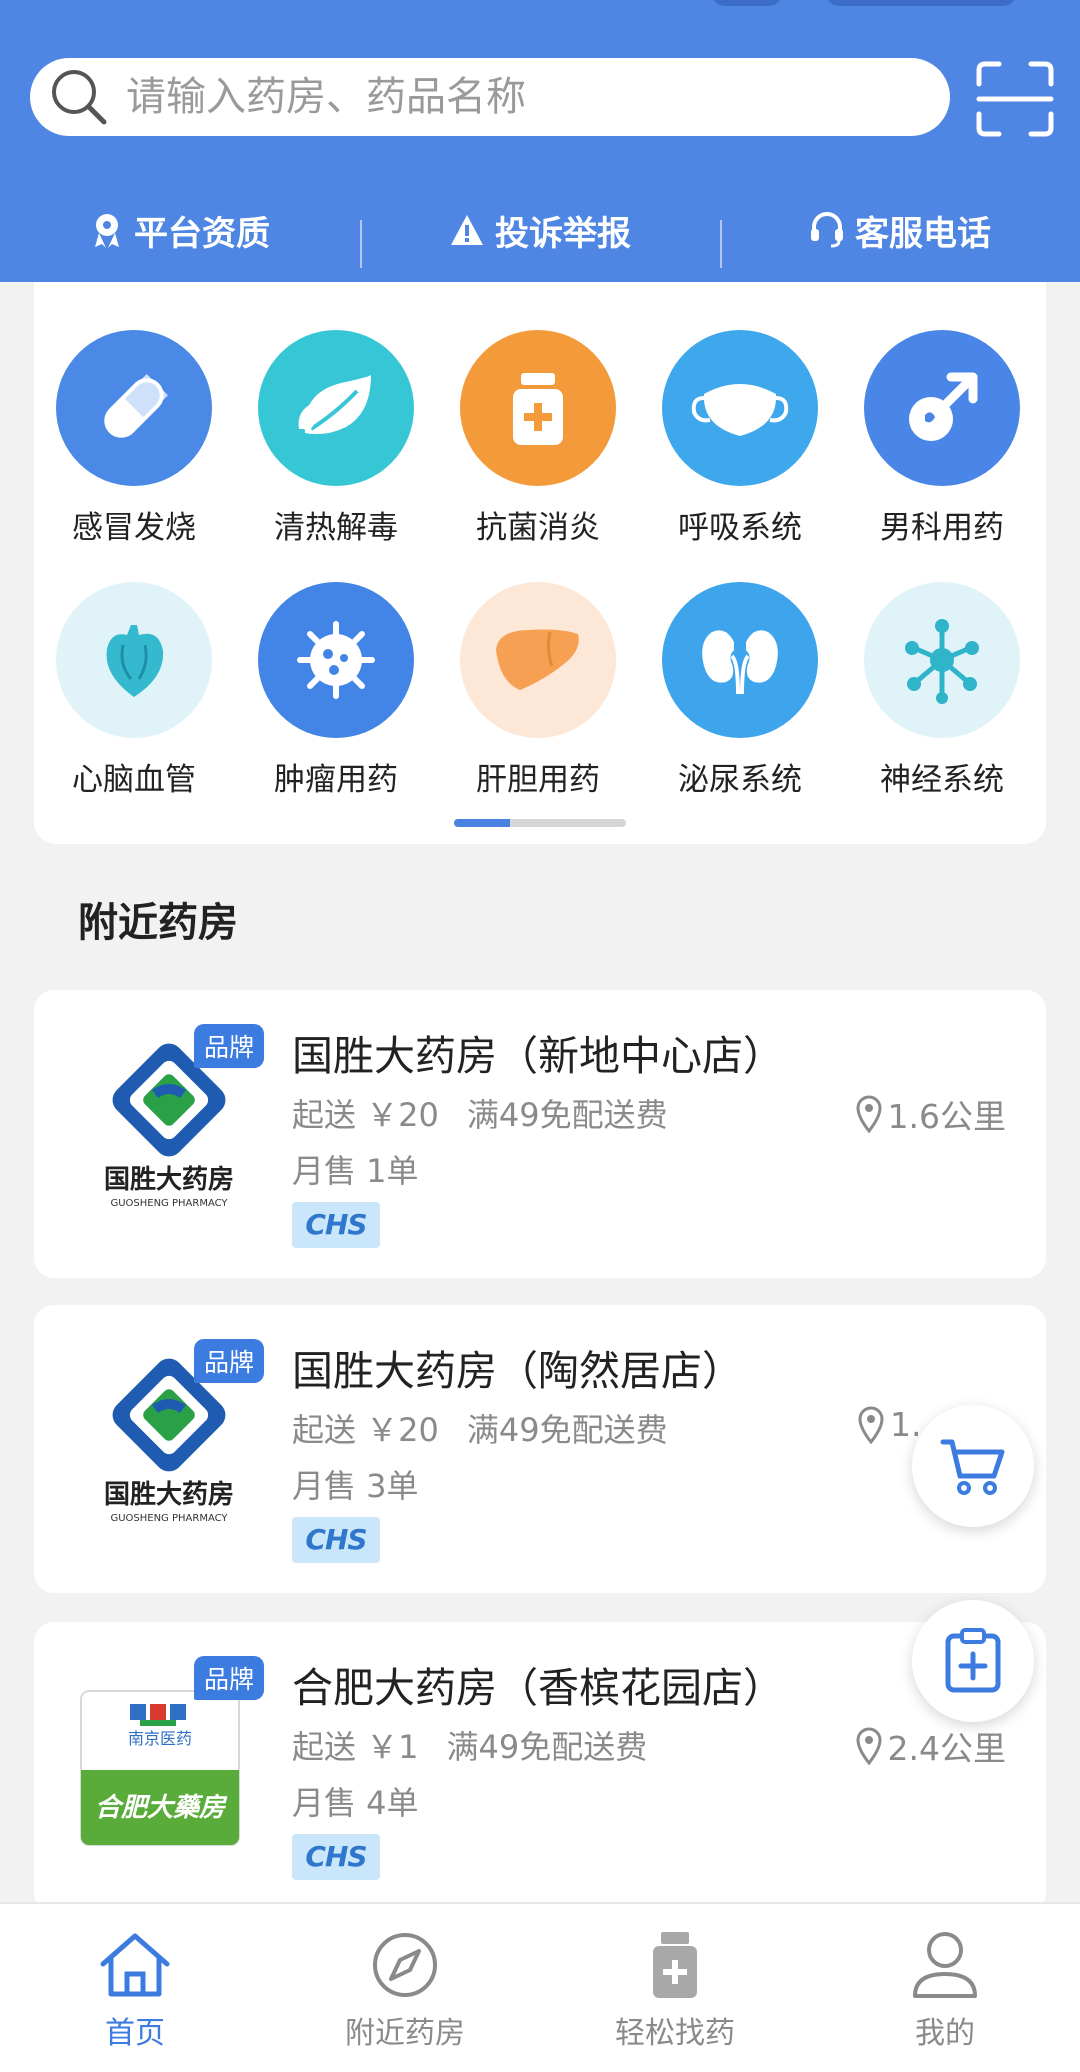 The height and width of the screenshot is (2072, 1080). I want to click on male-symbol-icon, so click(942, 408).